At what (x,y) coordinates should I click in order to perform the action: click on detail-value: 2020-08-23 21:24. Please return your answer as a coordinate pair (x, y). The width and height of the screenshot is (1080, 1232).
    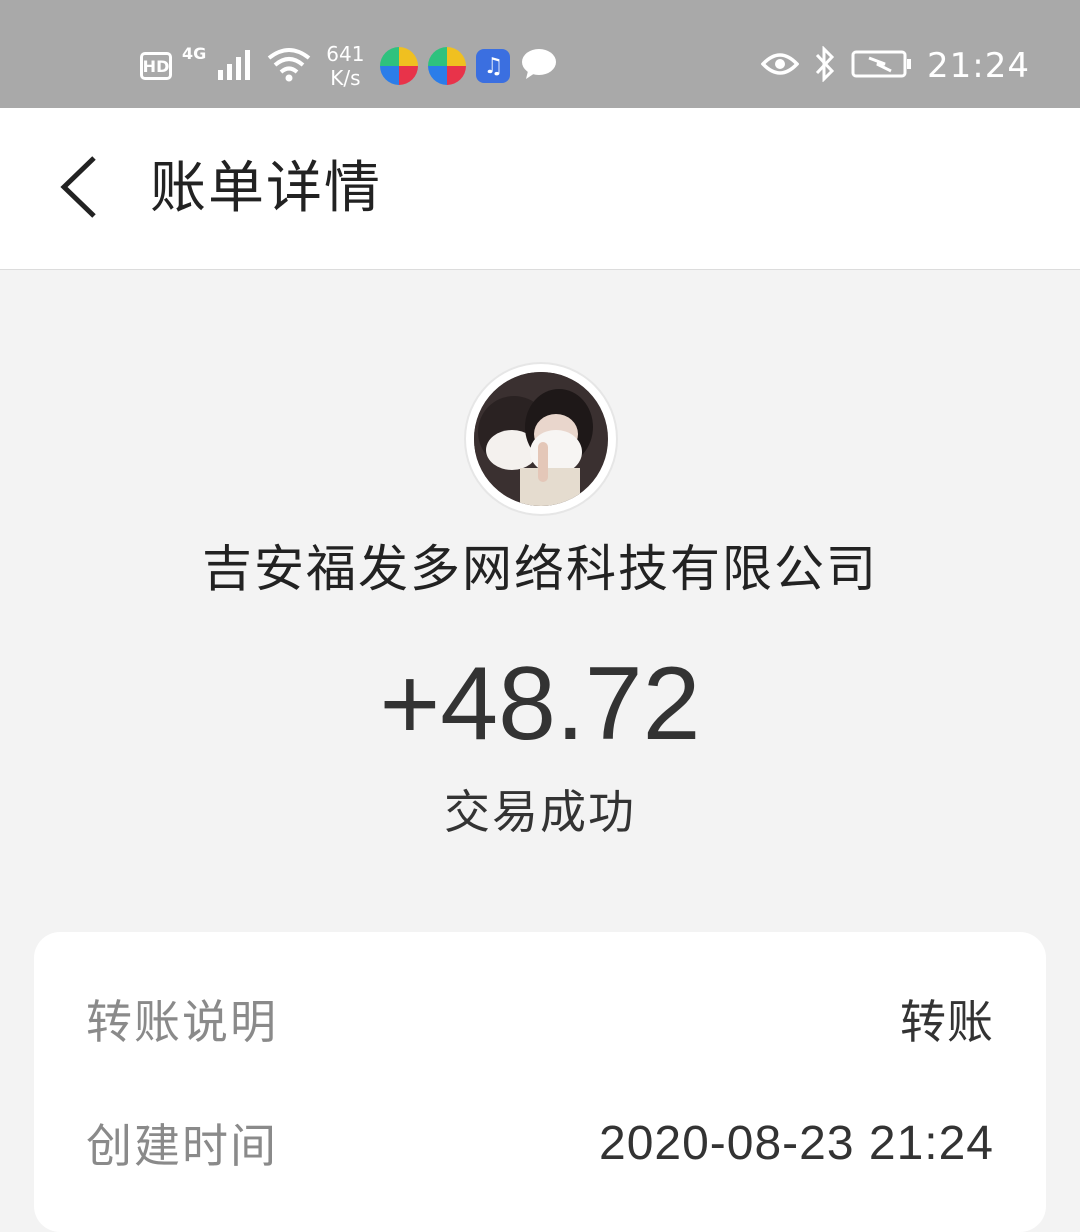
    Looking at the image, I should click on (796, 1143).